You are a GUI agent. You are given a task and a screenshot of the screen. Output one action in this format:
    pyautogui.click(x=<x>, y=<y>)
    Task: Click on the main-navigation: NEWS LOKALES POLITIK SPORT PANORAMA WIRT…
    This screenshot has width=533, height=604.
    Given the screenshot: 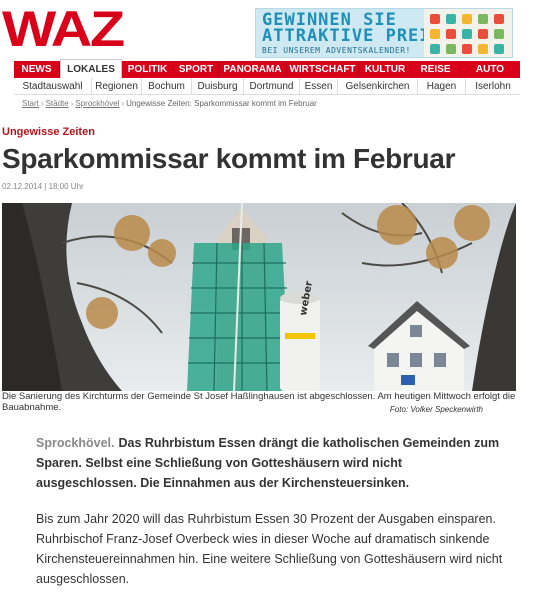 What is the action you would take?
    pyautogui.click(x=267, y=68)
    